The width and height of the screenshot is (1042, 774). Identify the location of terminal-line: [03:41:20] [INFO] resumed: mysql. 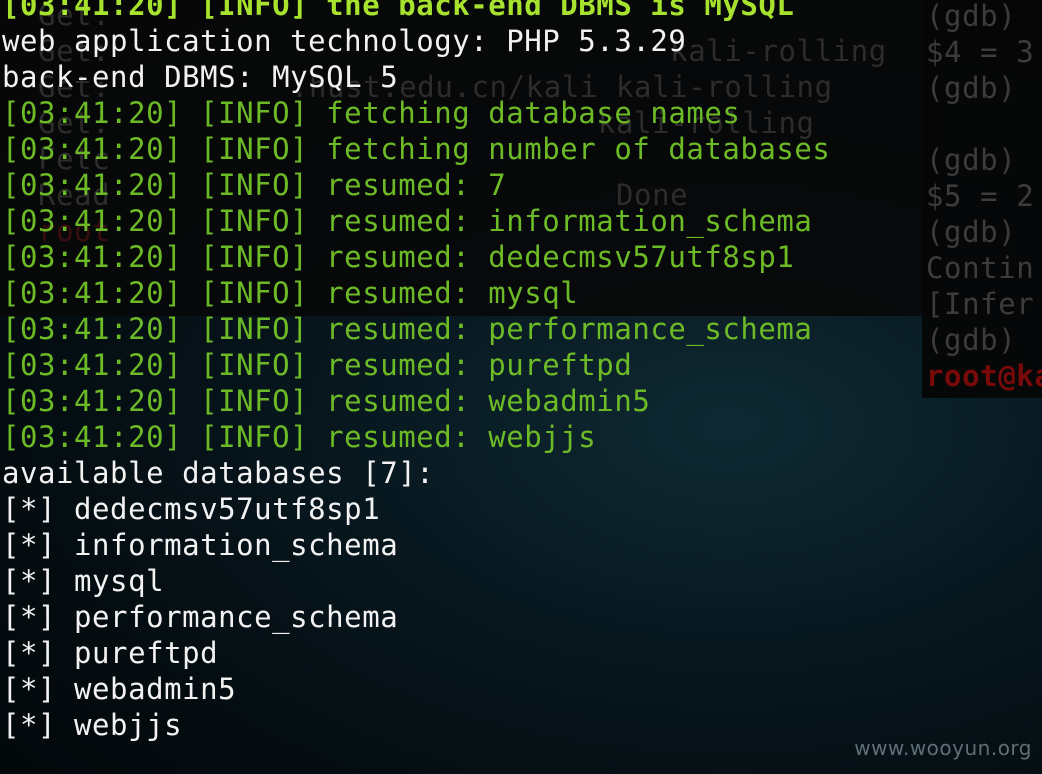
(290, 293).